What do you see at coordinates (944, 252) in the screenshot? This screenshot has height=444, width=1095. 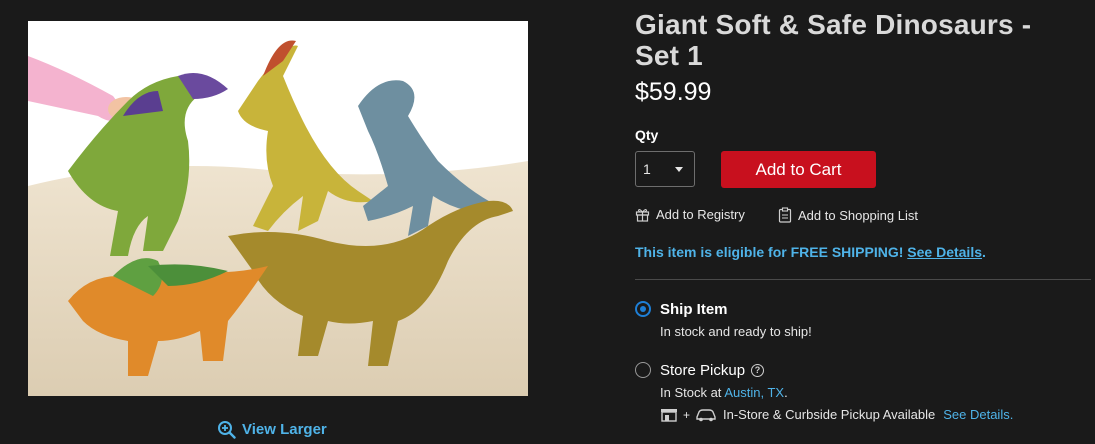 I see `shipping-see-details-link: See Details` at bounding box center [944, 252].